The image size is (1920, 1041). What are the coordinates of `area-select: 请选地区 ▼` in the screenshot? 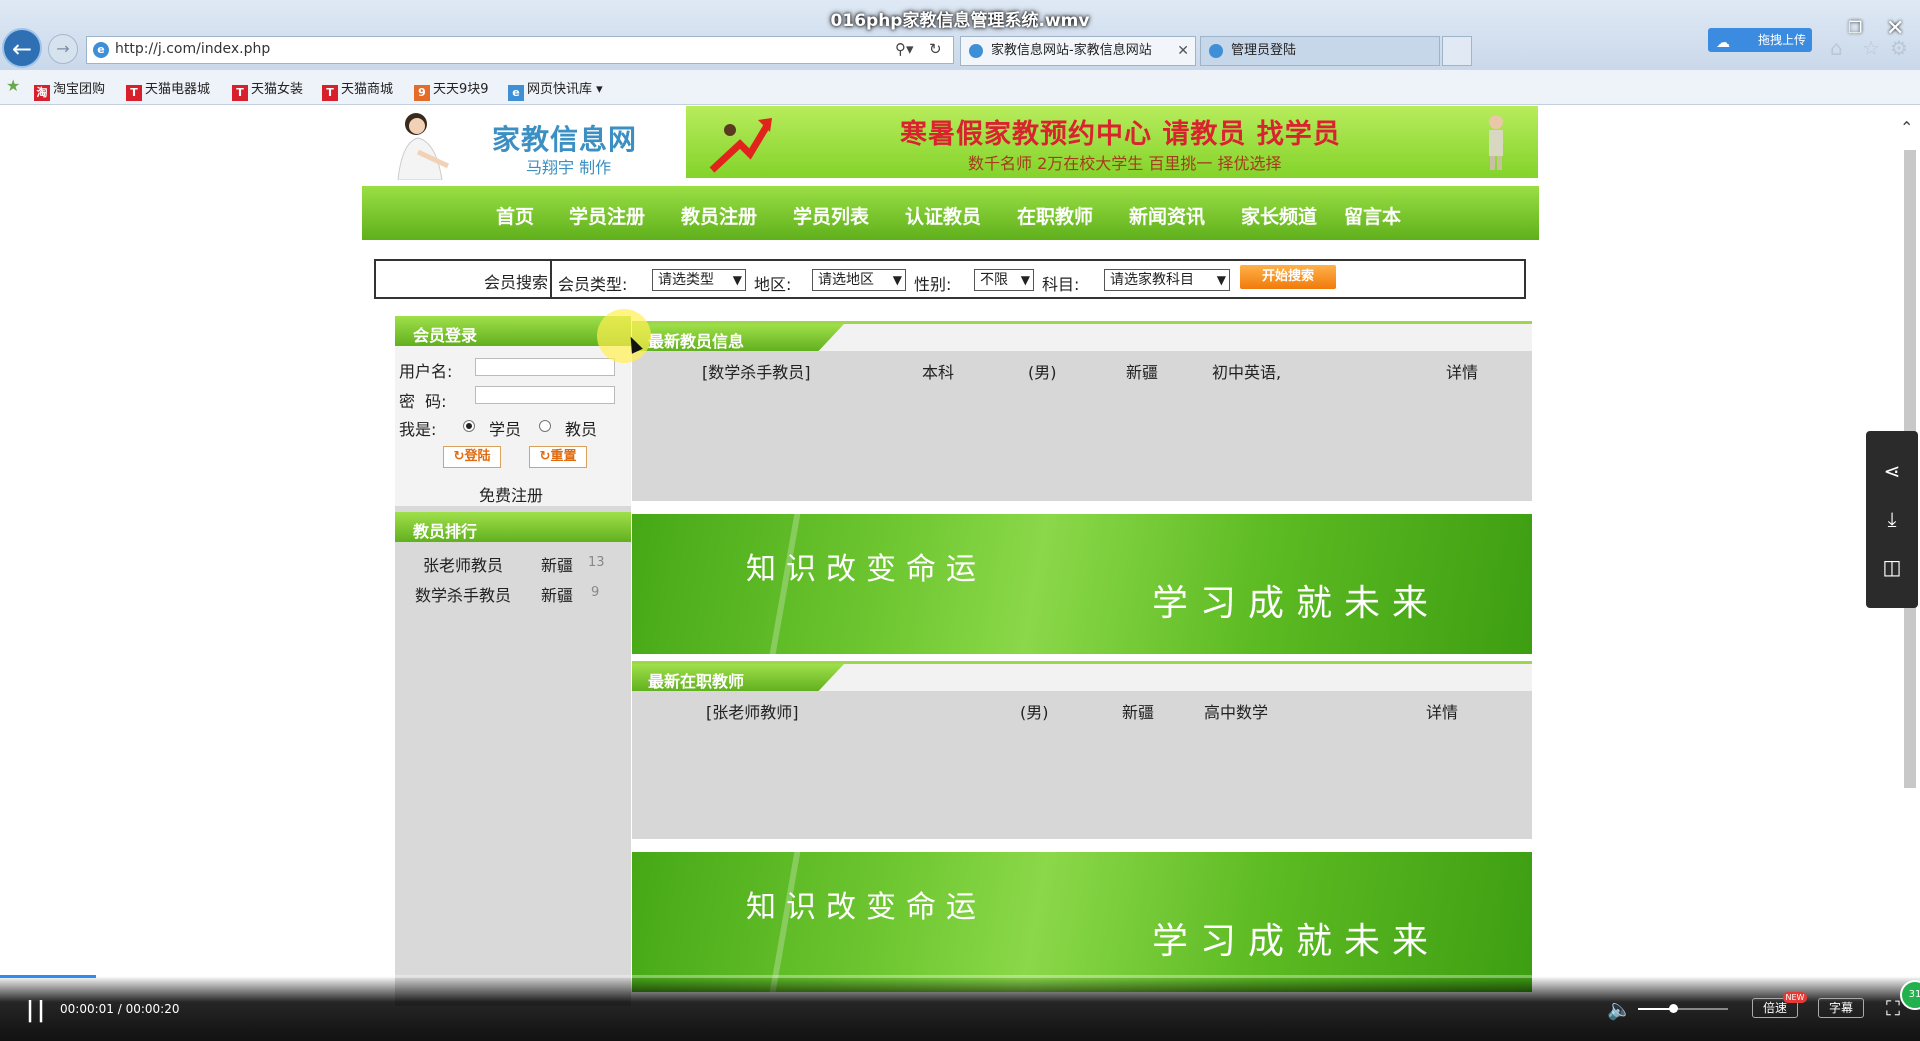 It's located at (859, 280).